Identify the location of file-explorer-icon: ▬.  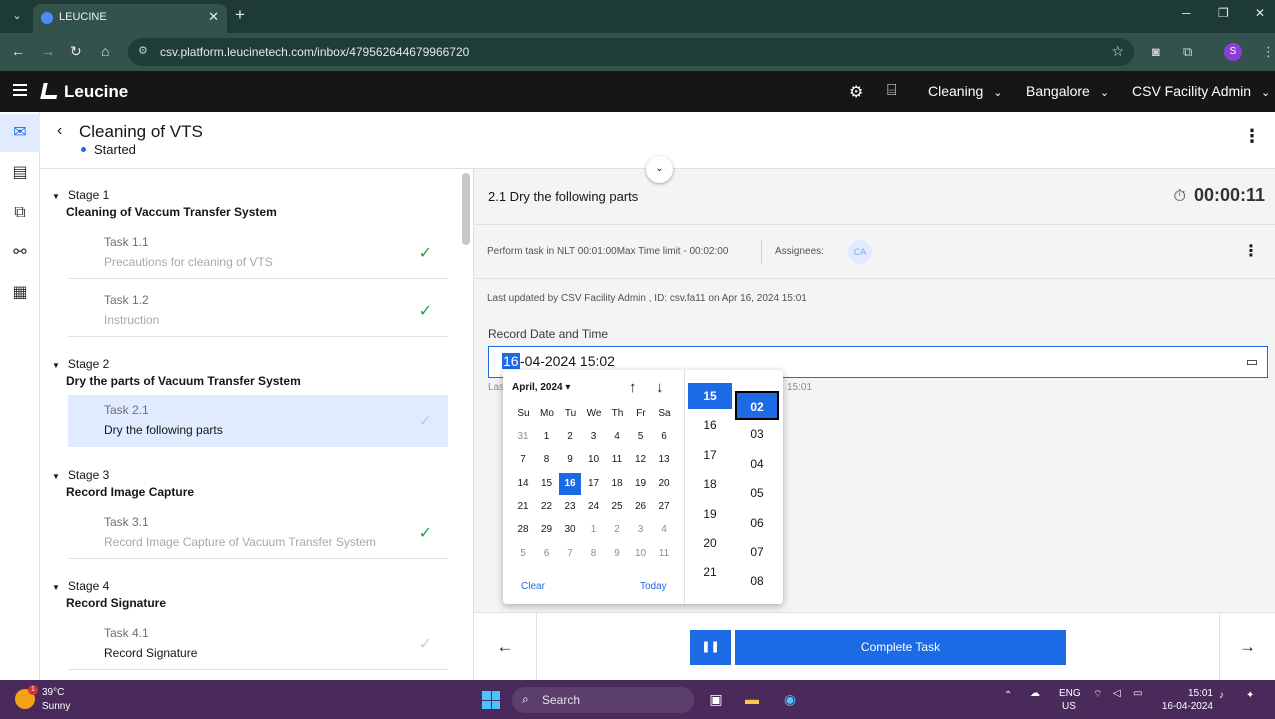
(752, 699).